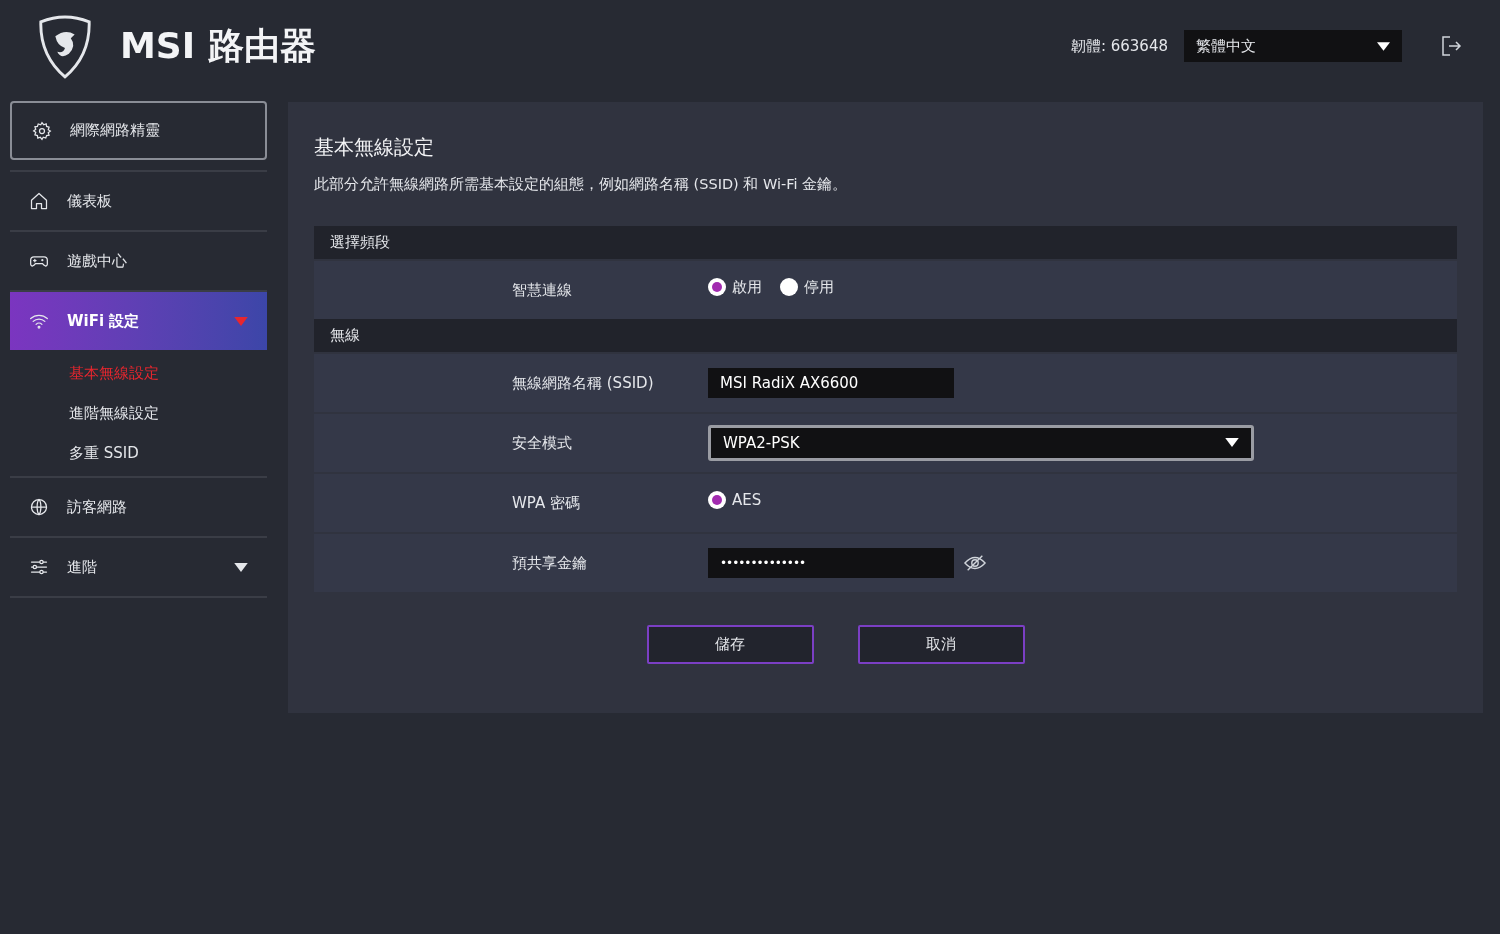 The height and width of the screenshot is (934, 1500). What do you see at coordinates (581, 184) in the screenshot?
I see `page-description: 此部分允許無線網路所需基本設定的組態，例如網路名稱 (SSID) 和 Wi-Fi 金鑰。` at bounding box center [581, 184].